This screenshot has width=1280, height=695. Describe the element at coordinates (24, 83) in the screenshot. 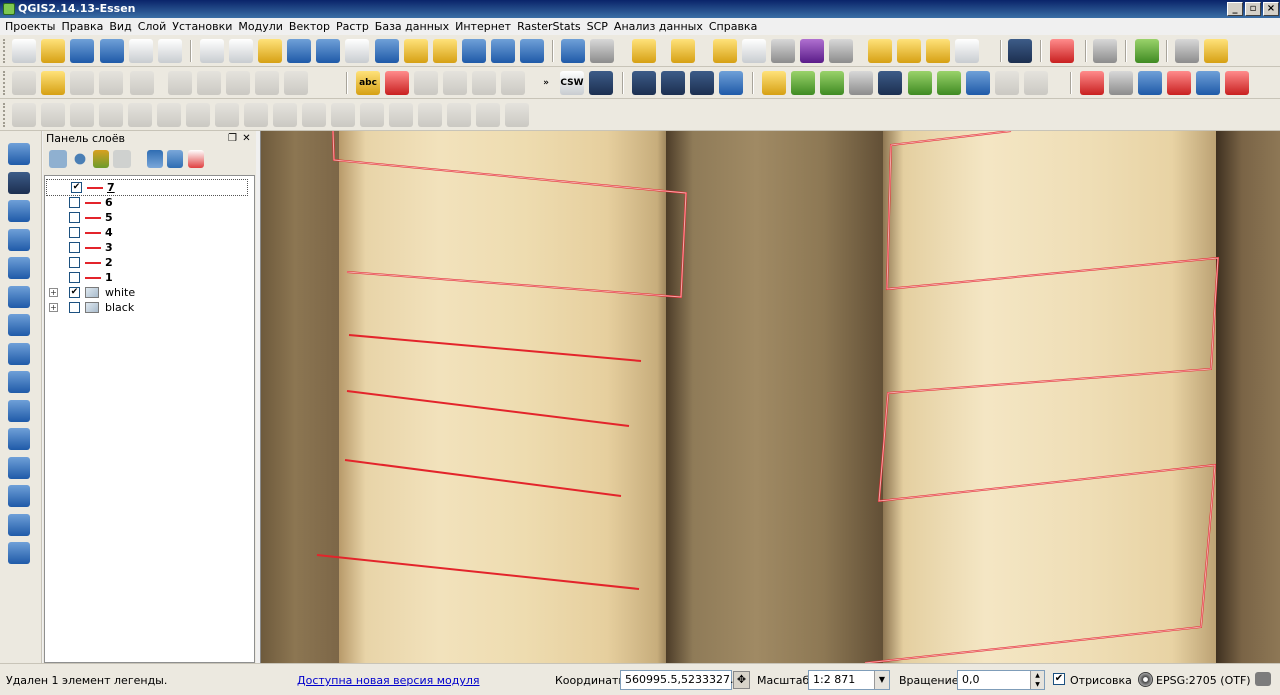

I see `current-edits-icon` at that location.